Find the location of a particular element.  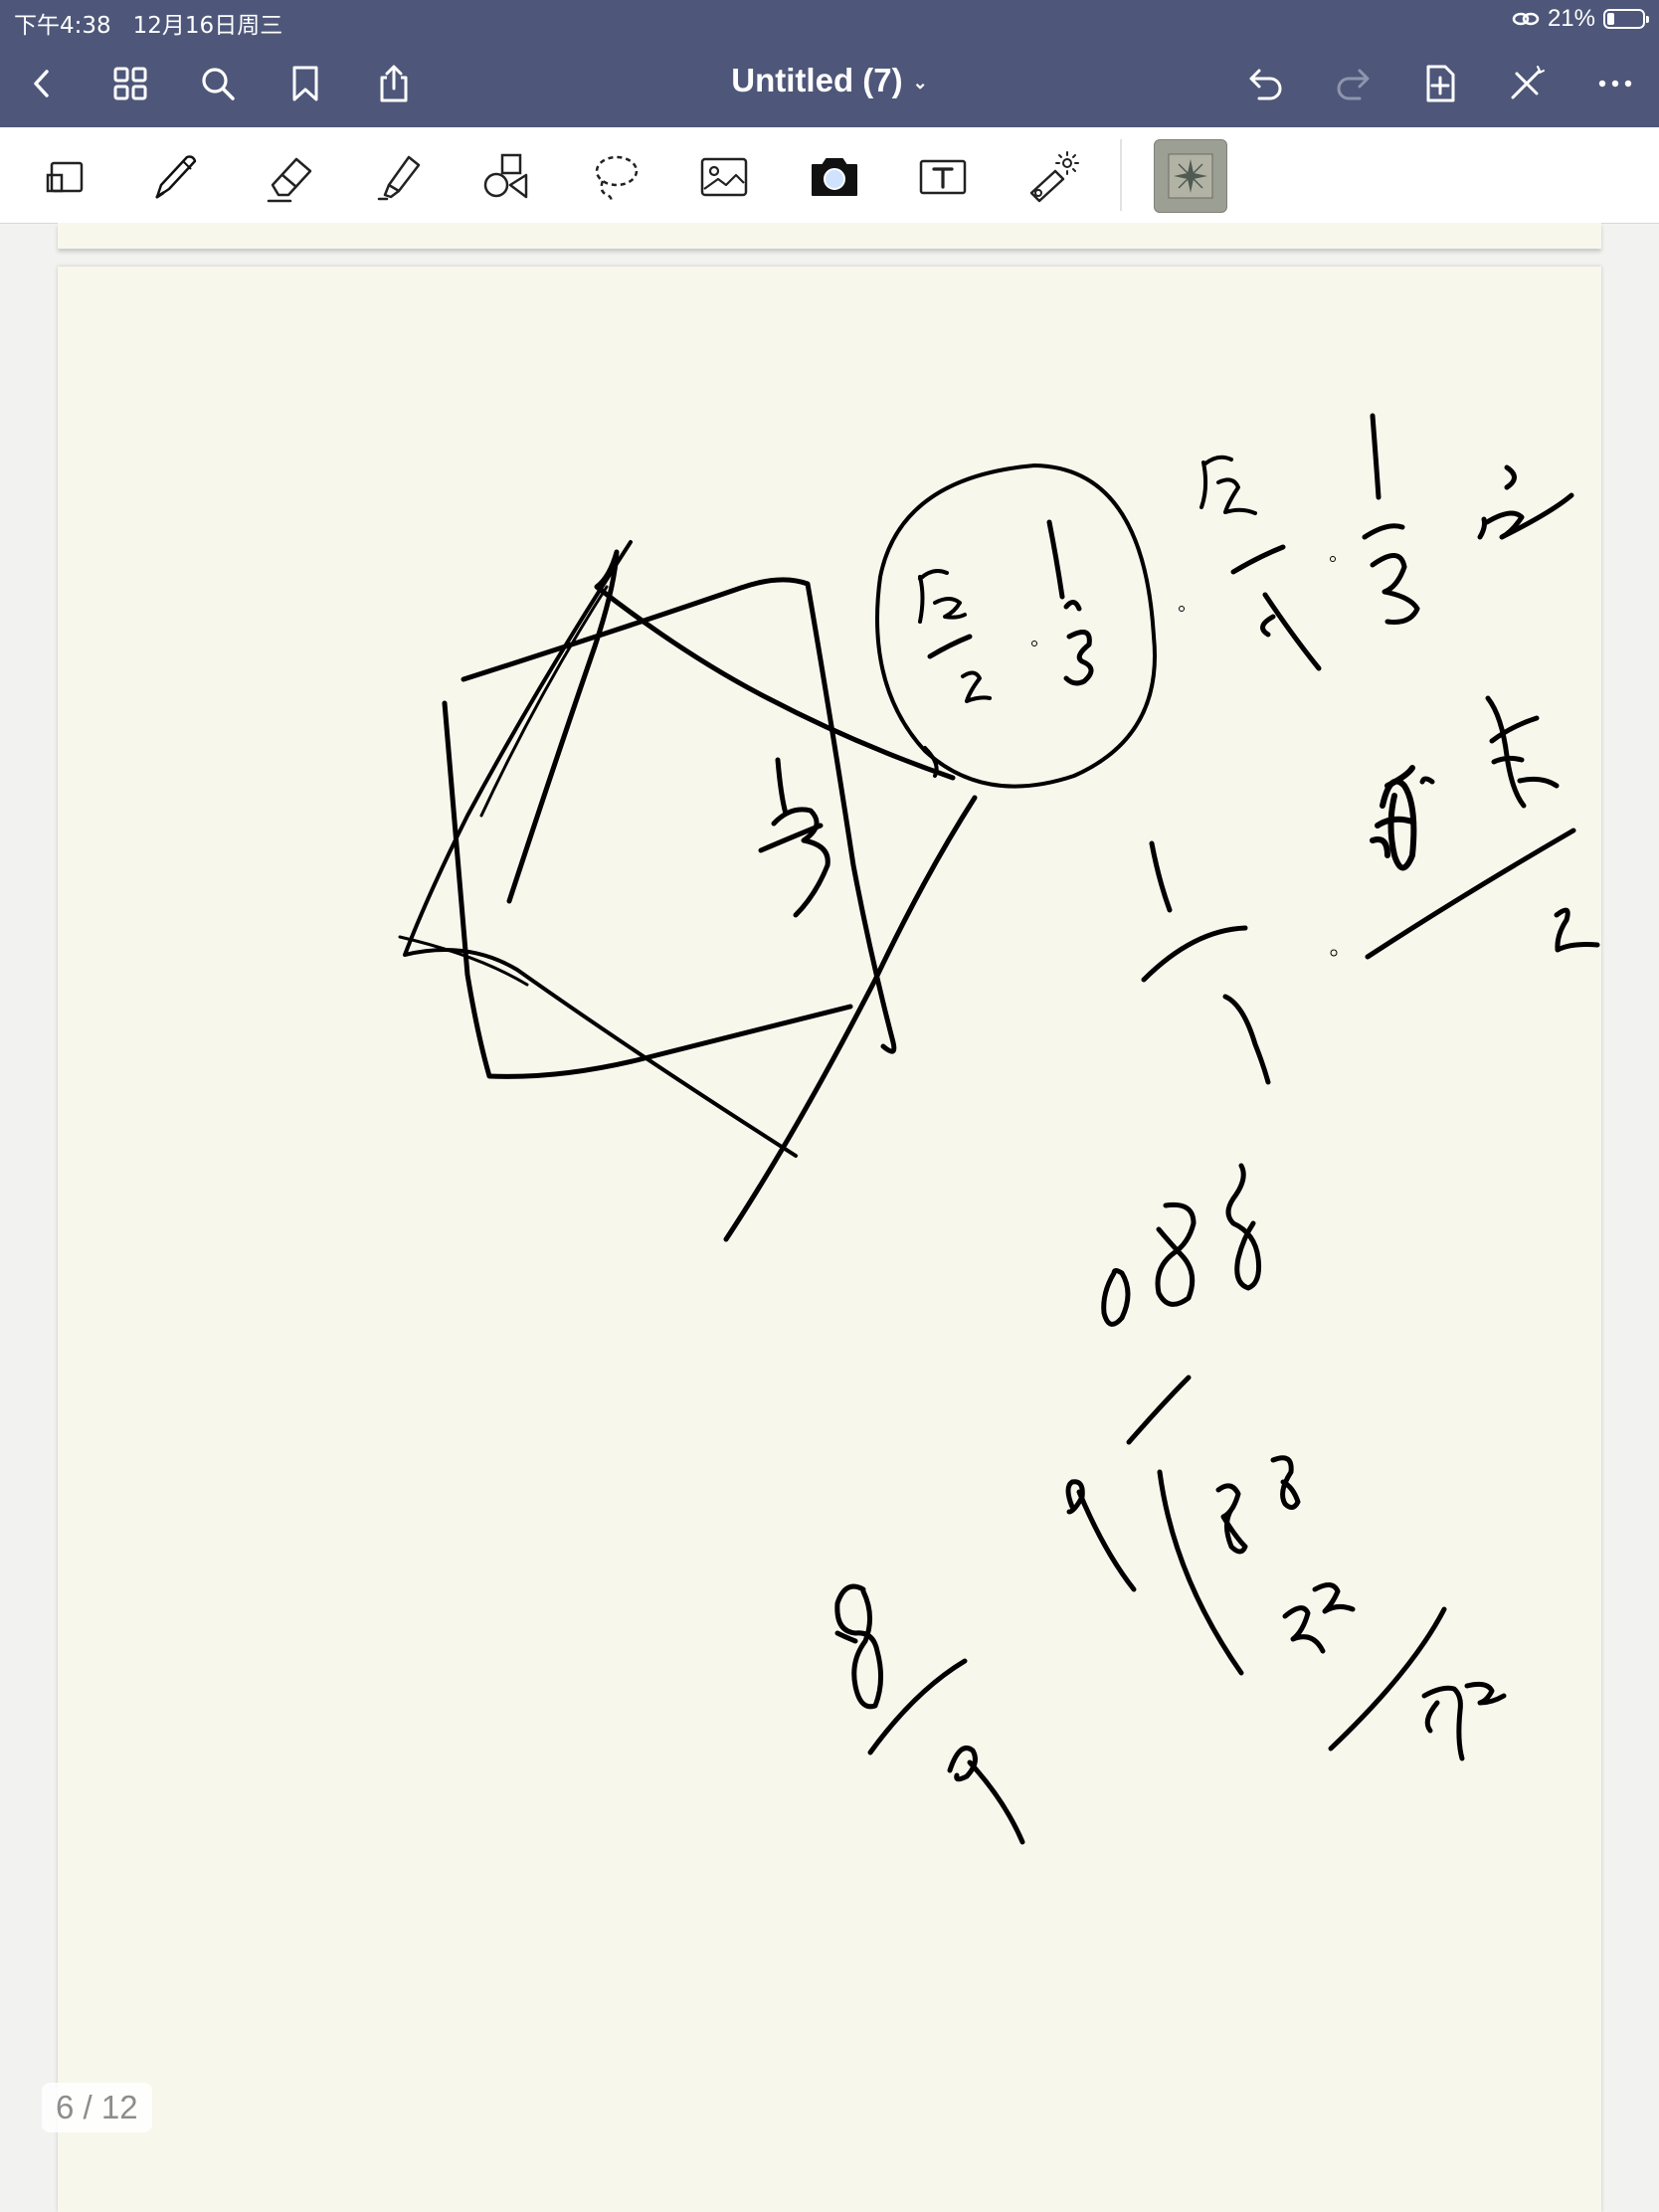

page-indicator: 6 / 12 is located at coordinates (97, 2107).